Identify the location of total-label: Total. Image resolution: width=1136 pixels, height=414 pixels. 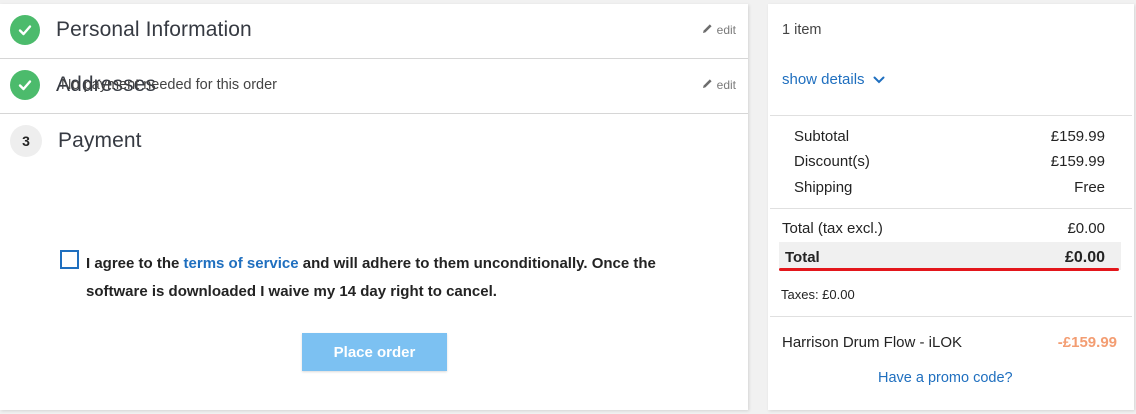
(802, 257).